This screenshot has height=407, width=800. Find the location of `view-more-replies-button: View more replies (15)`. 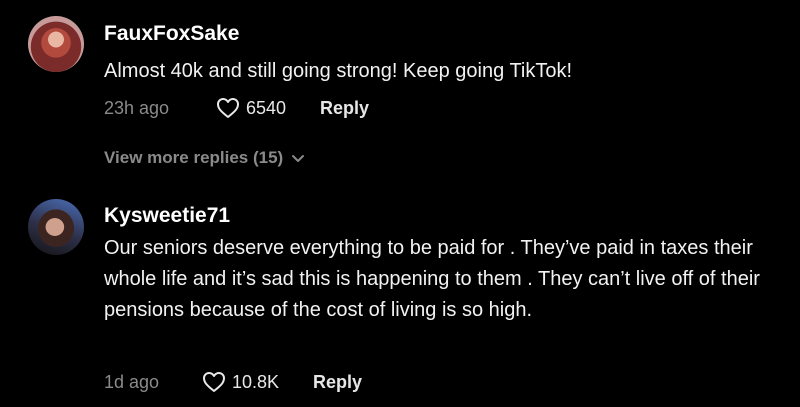

view-more-replies-button: View more replies (15) is located at coordinates (204, 158).